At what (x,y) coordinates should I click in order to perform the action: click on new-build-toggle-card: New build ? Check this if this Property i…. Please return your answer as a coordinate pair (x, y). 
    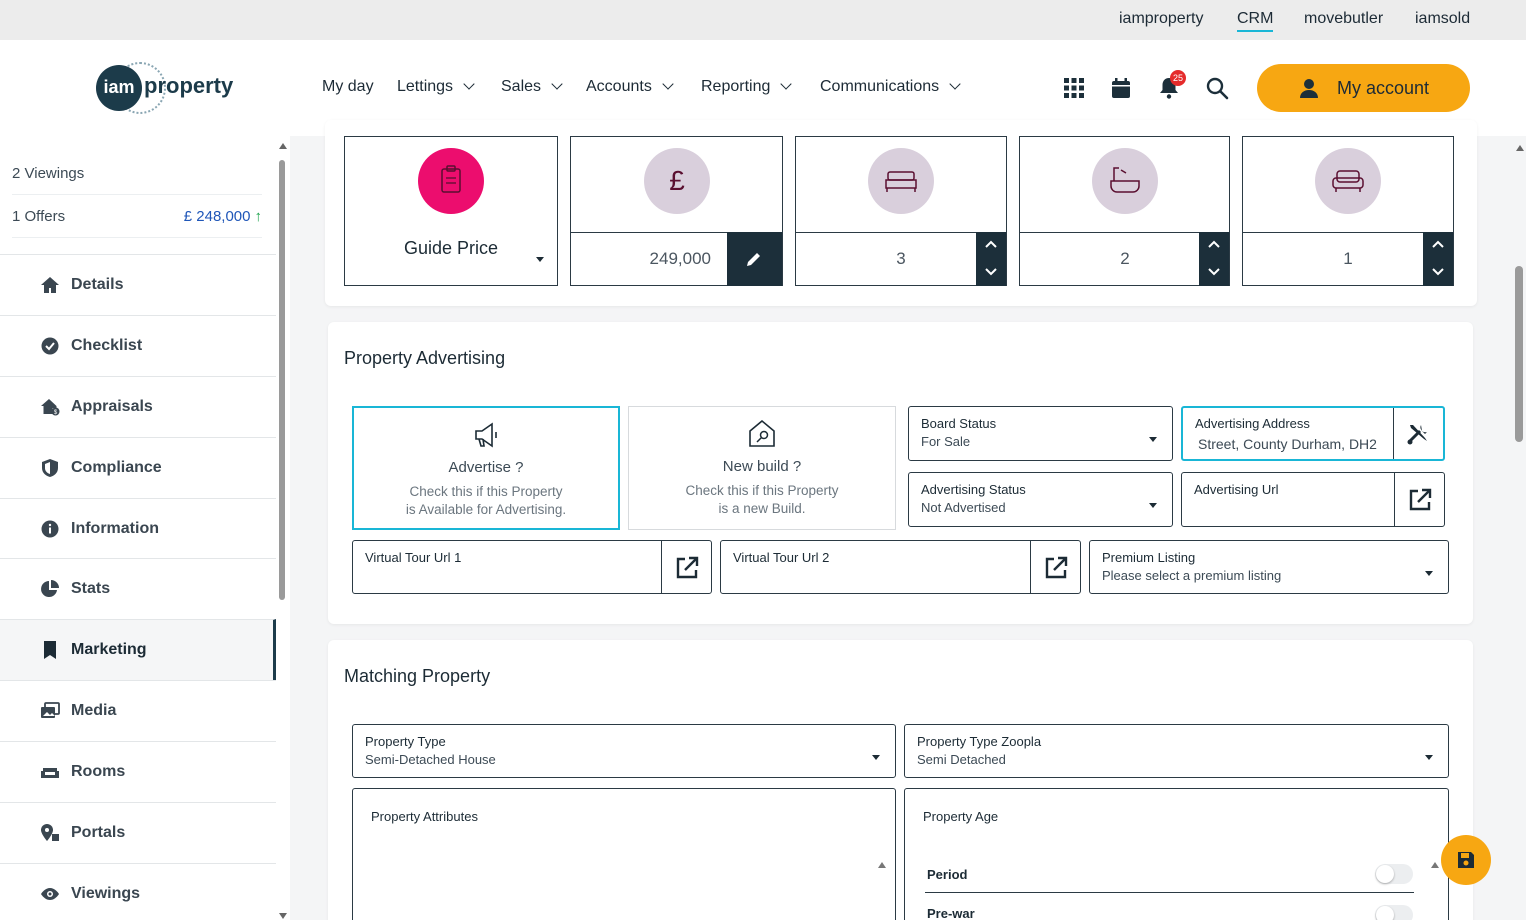
    Looking at the image, I should click on (762, 468).